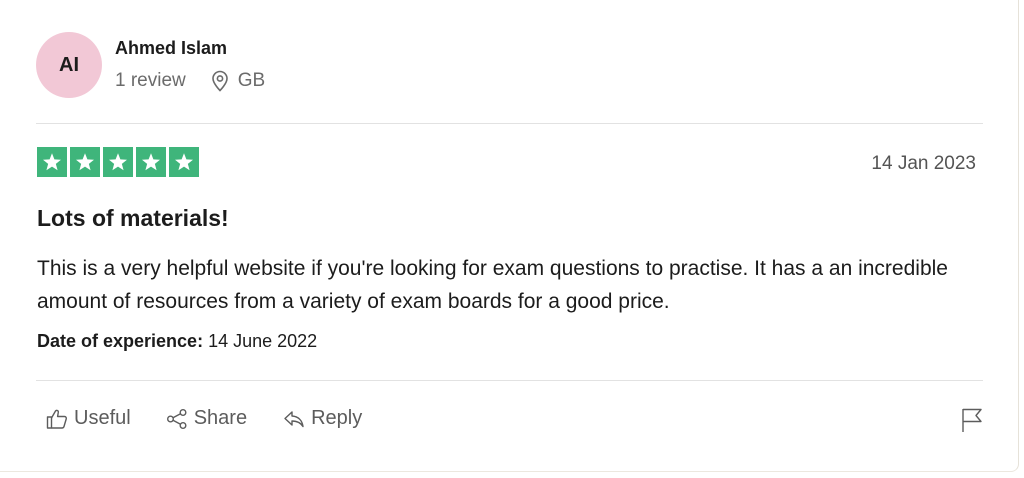  Describe the element at coordinates (220, 418) in the screenshot. I see `share-label: Share` at that location.